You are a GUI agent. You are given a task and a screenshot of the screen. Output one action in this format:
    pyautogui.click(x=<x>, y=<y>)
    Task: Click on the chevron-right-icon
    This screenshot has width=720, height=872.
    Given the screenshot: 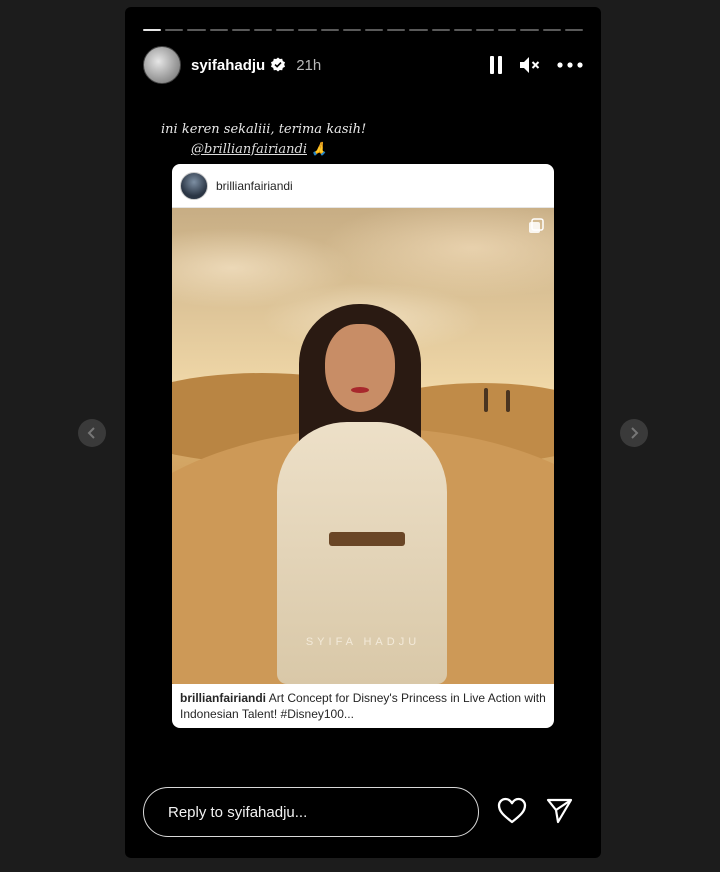 What is the action you would take?
    pyautogui.click(x=635, y=433)
    